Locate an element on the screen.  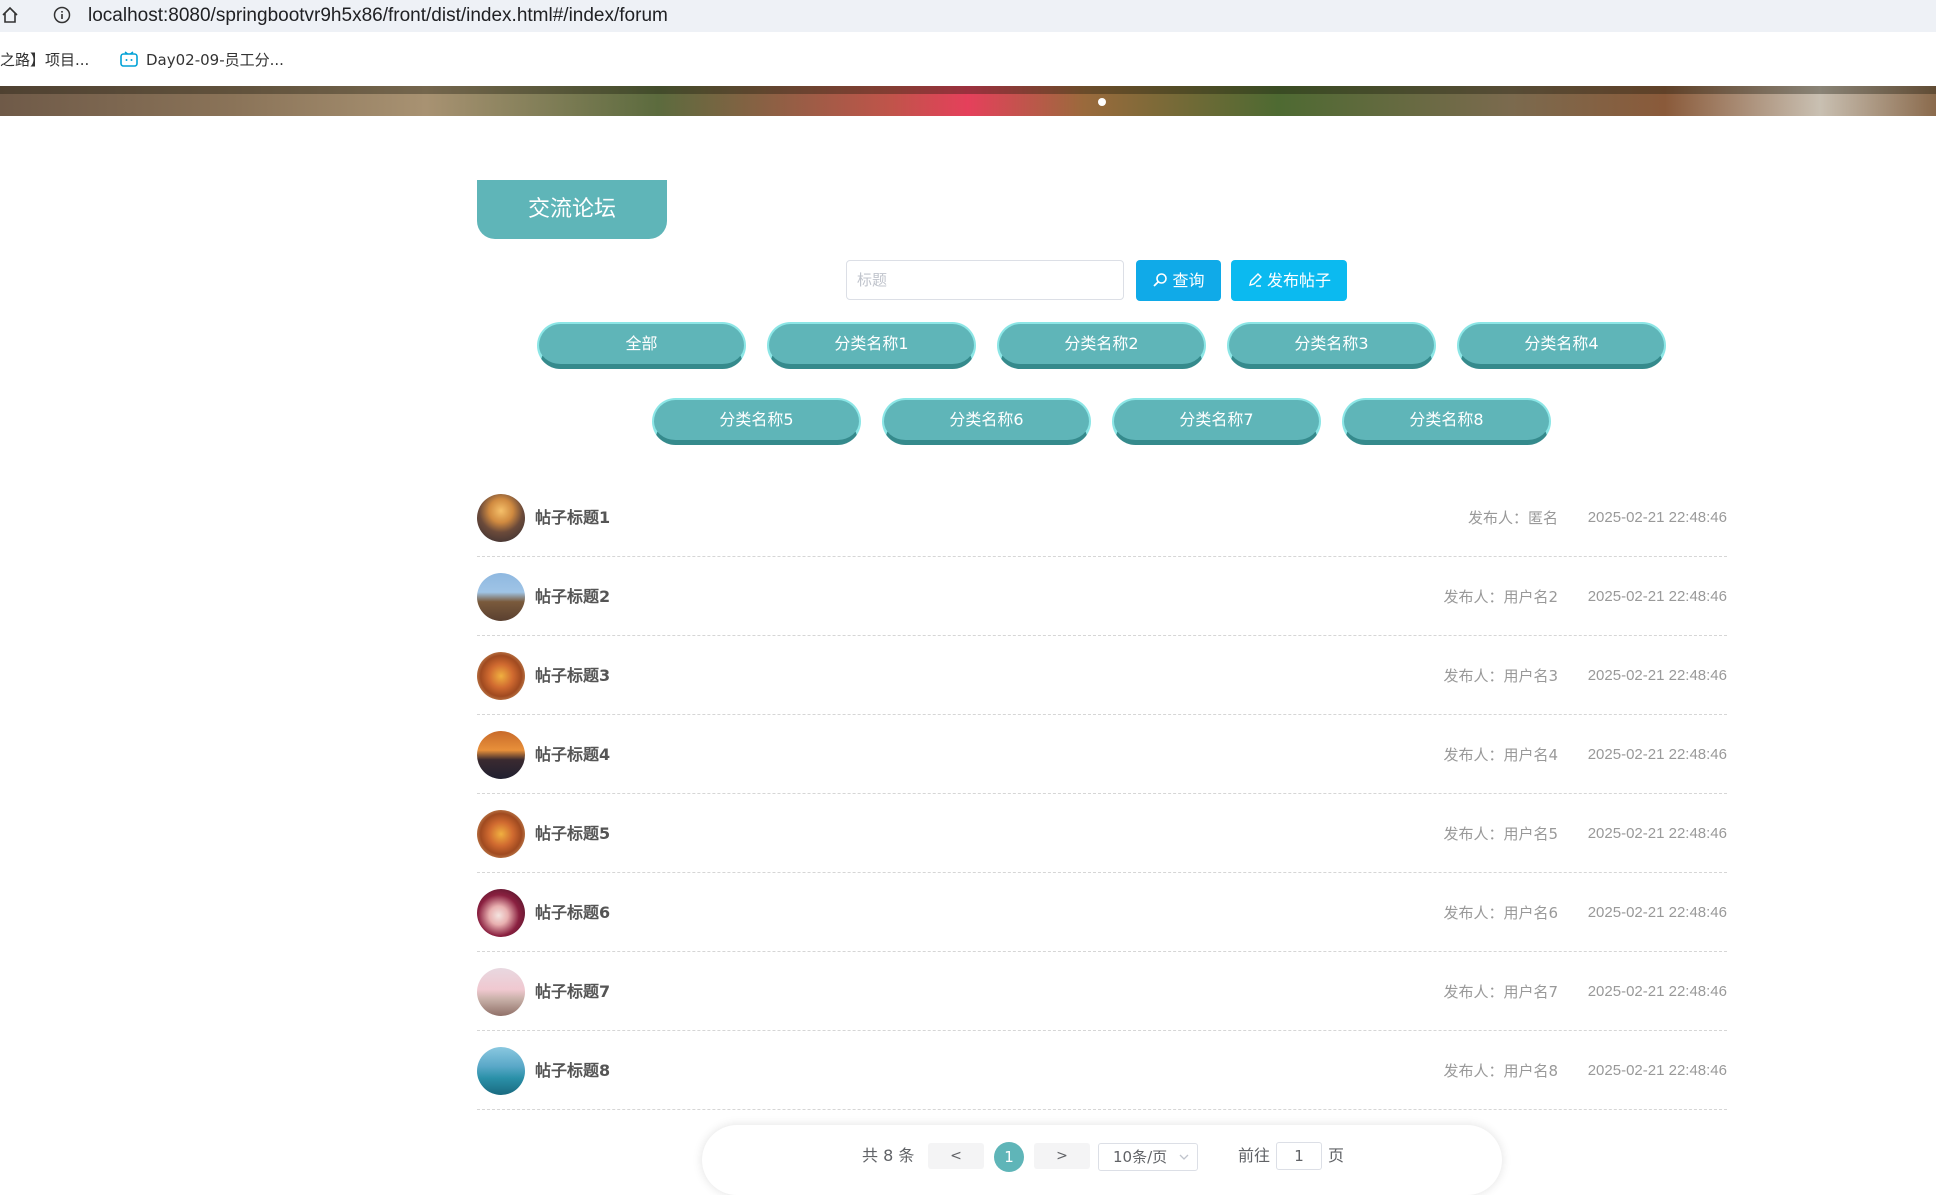
page-number-current: 1 is located at coordinates (1009, 1157).